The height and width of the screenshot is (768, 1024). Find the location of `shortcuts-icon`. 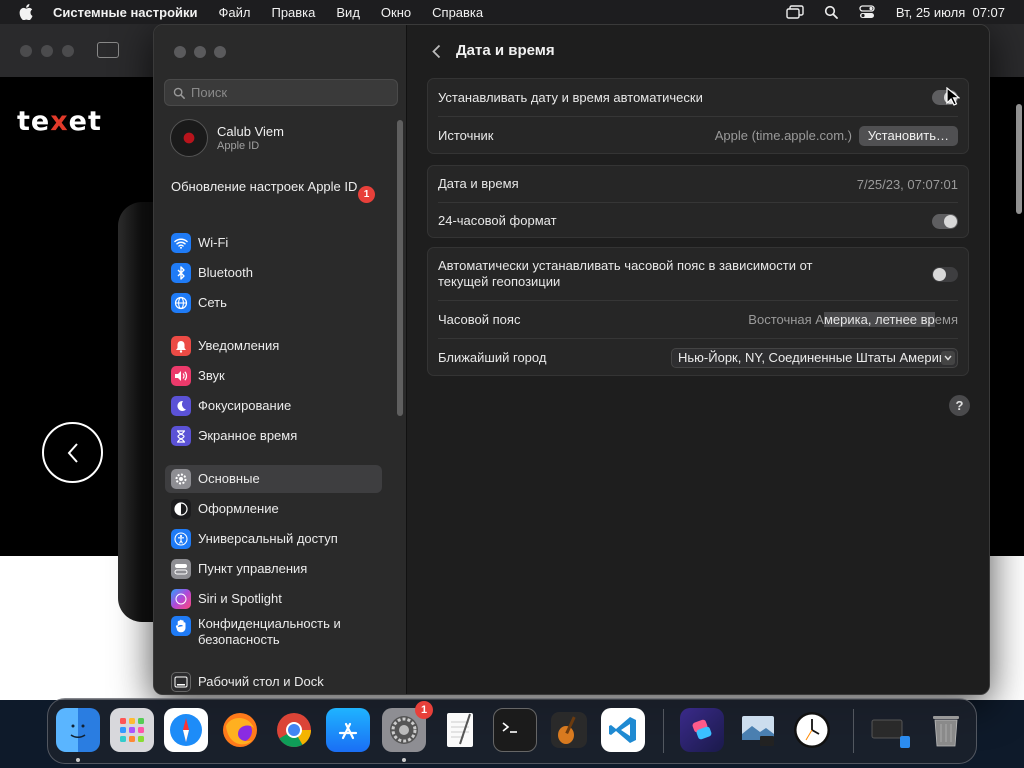

shortcuts-icon is located at coordinates (702, 730).